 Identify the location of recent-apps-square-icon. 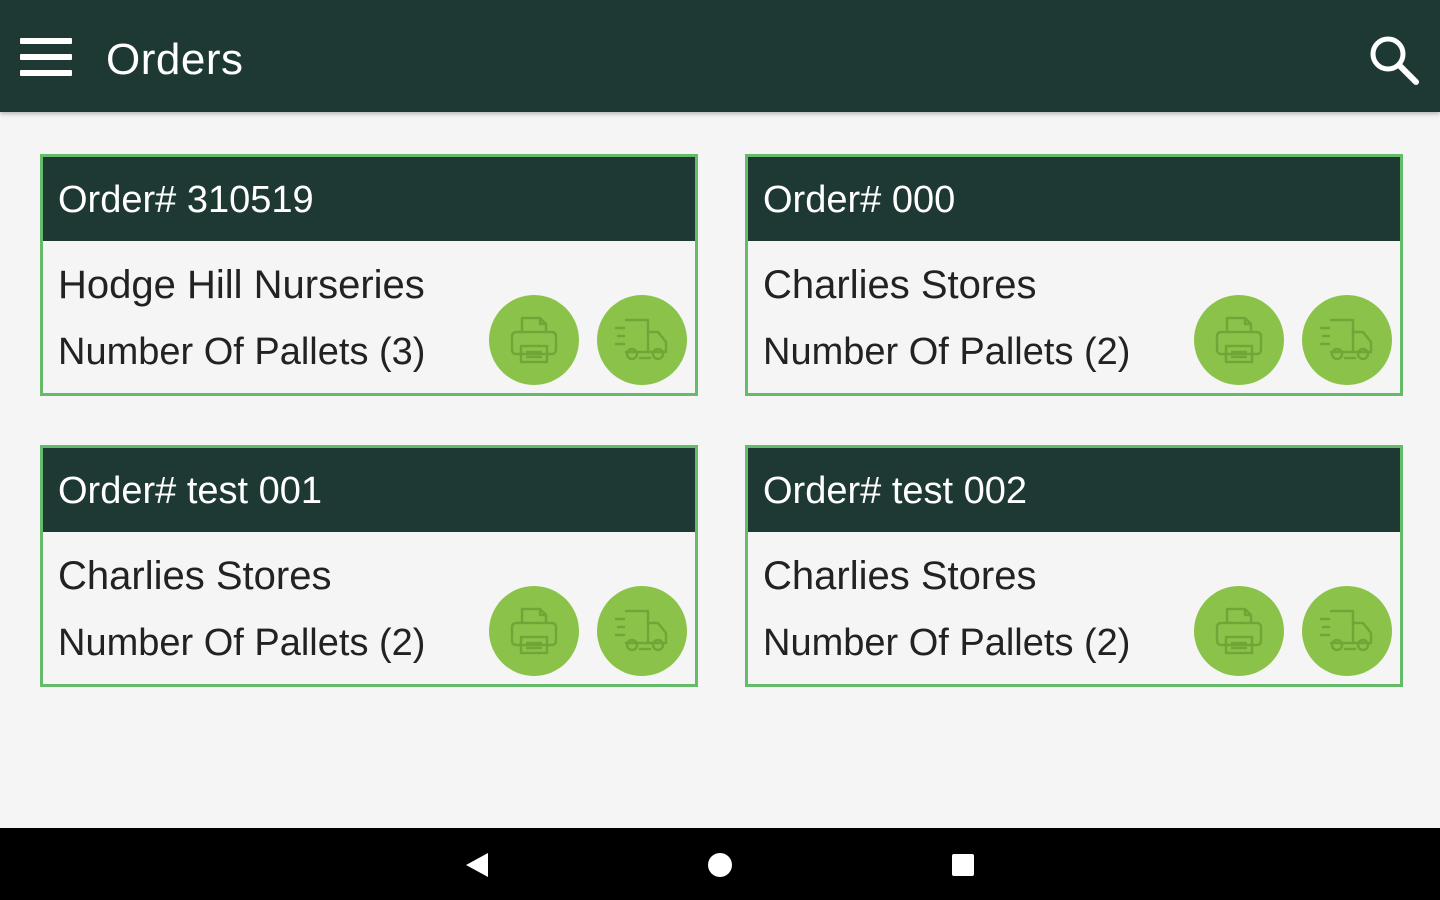
(963, 865).